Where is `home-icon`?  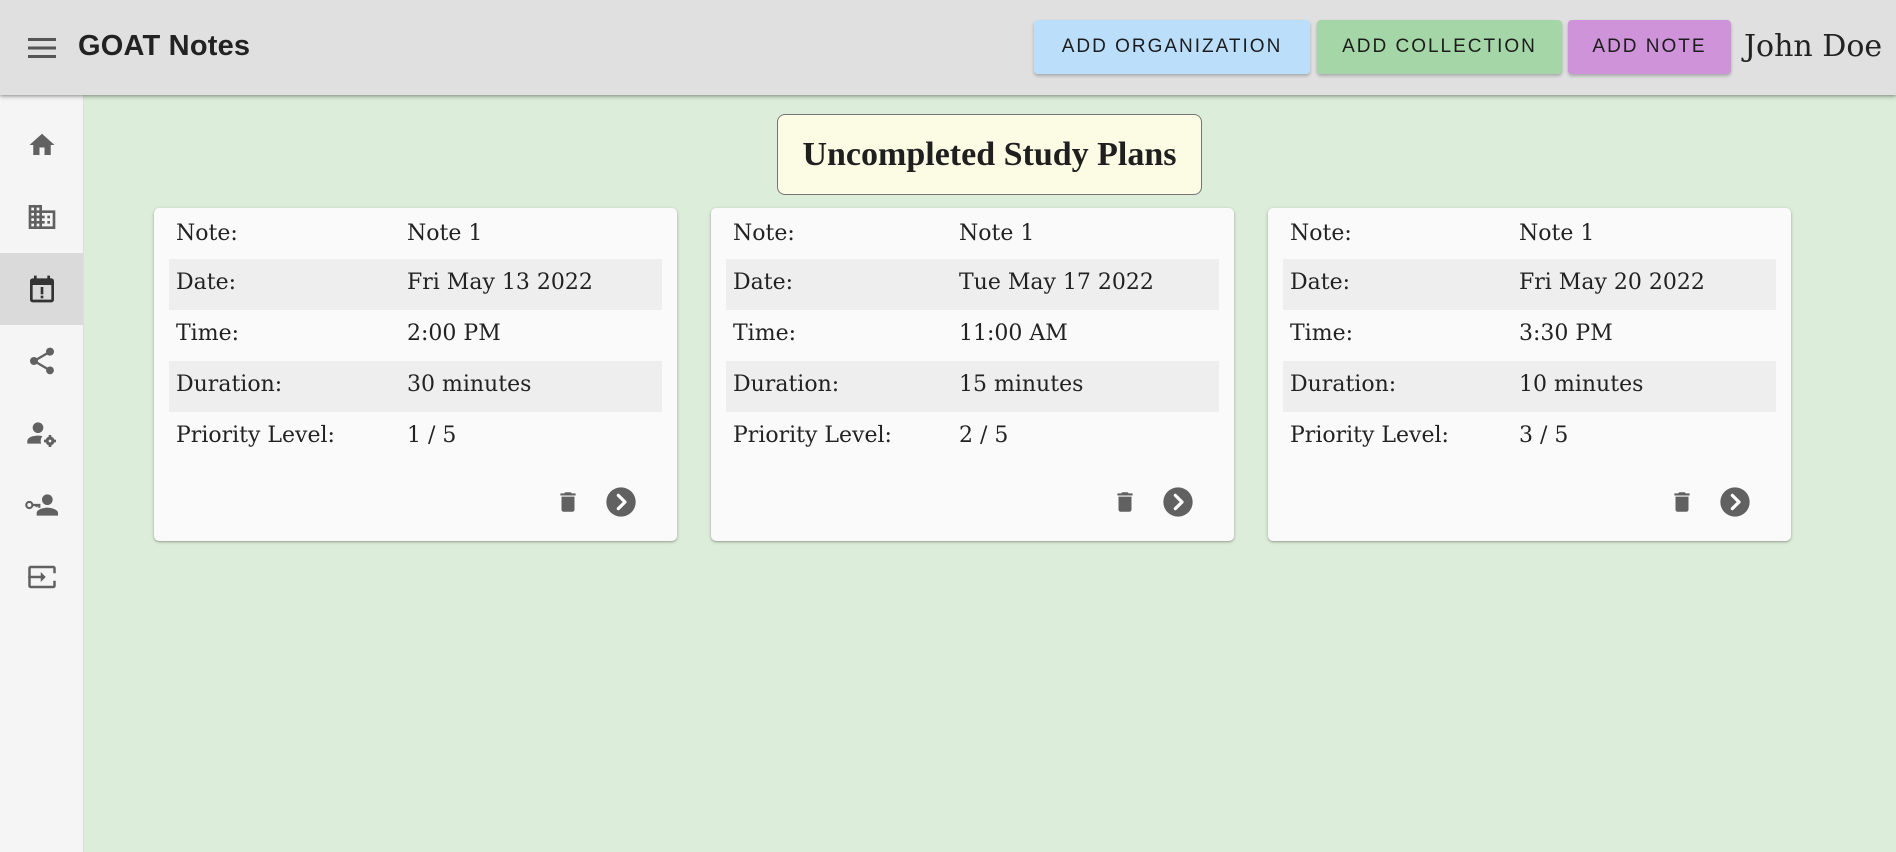 home-icon is located at coordinates (42, 145).